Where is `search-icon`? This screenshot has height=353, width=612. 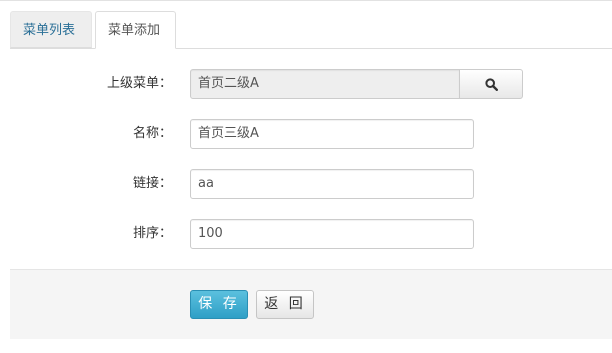 search-icon is located at coordinates (491, 84).